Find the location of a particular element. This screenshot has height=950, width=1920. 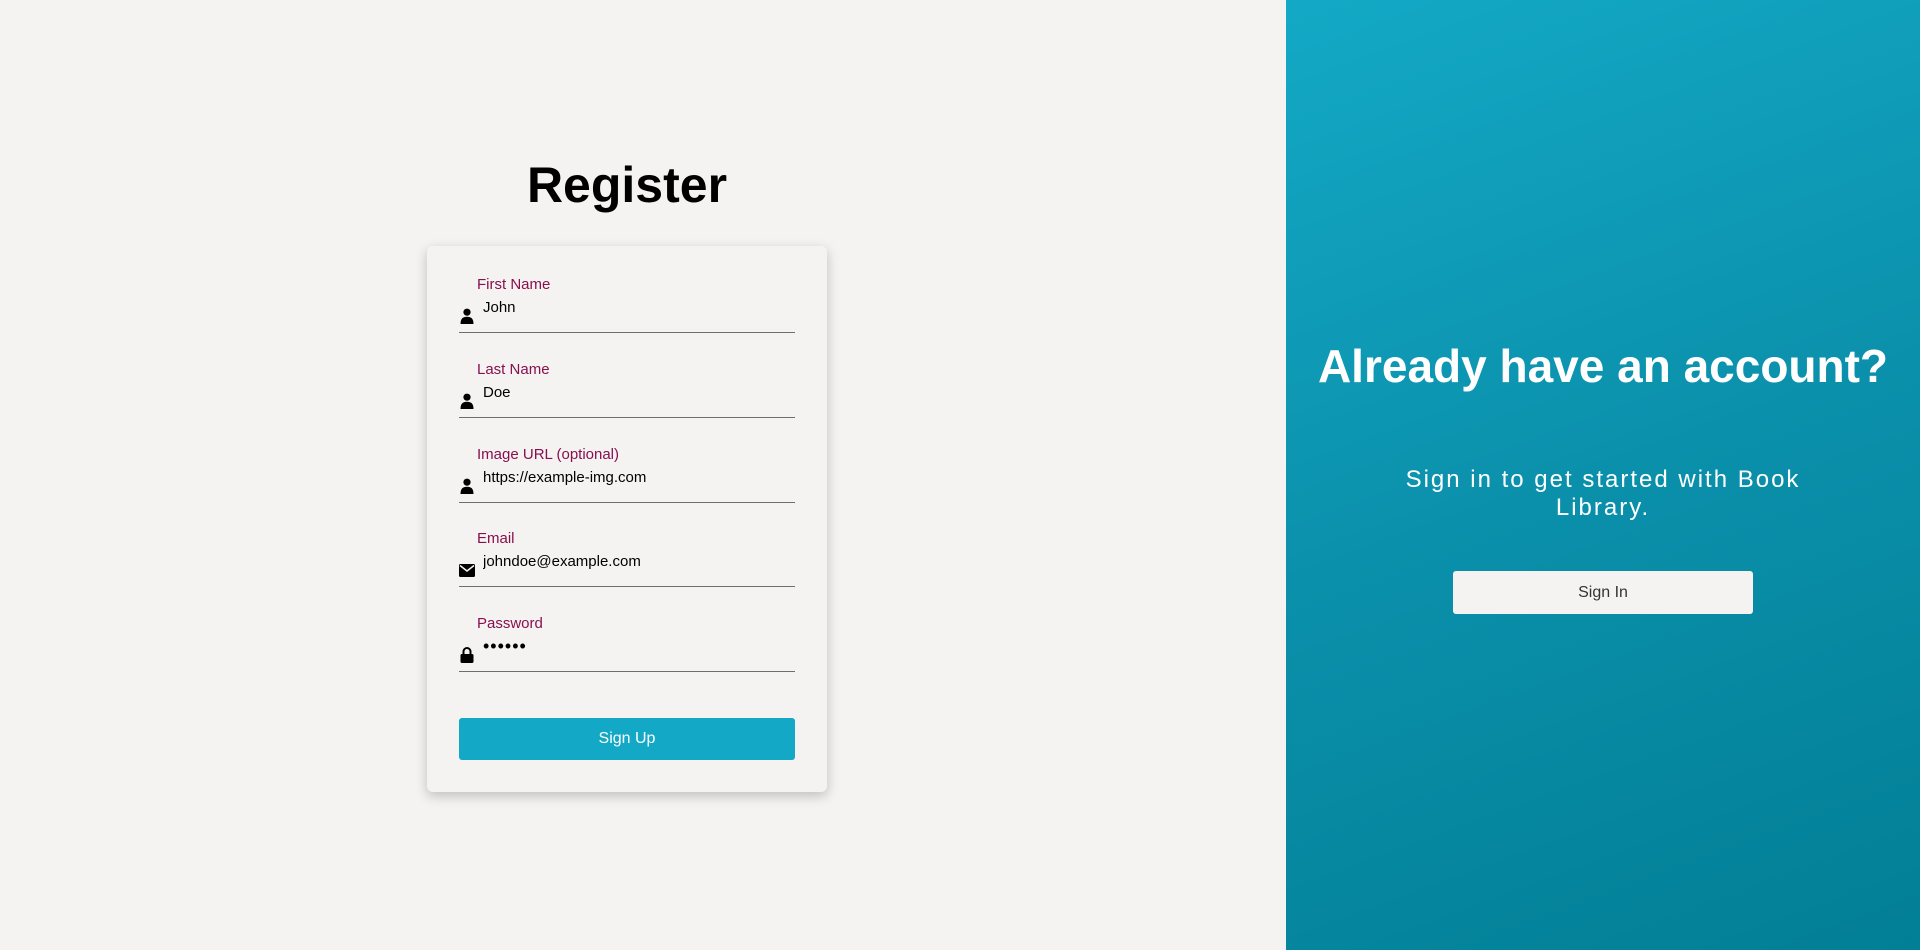

envelope-icon is located at coordinates (467, 570).